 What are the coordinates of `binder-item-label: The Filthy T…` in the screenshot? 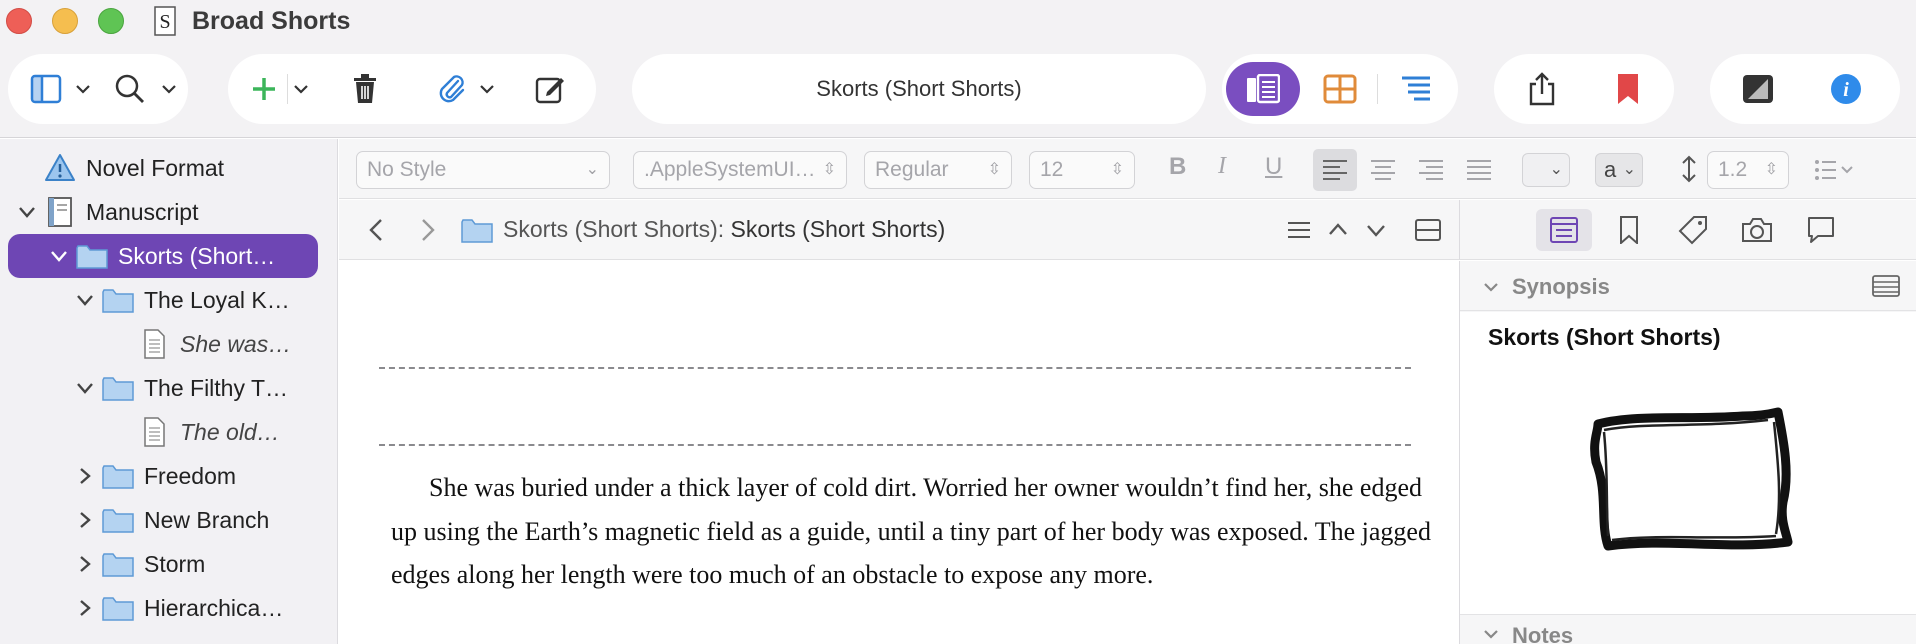 It's located at (216, 388).